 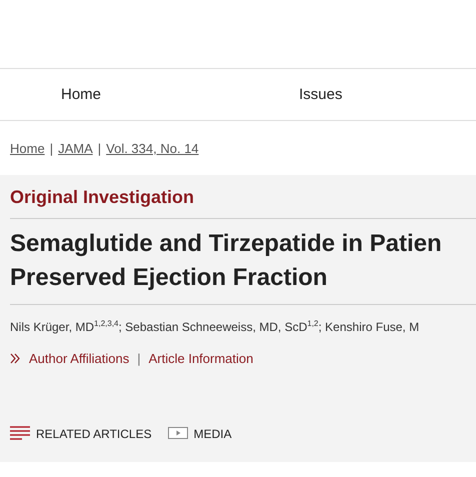 I want to click on chevron-icon, so click(x=15, y=358).